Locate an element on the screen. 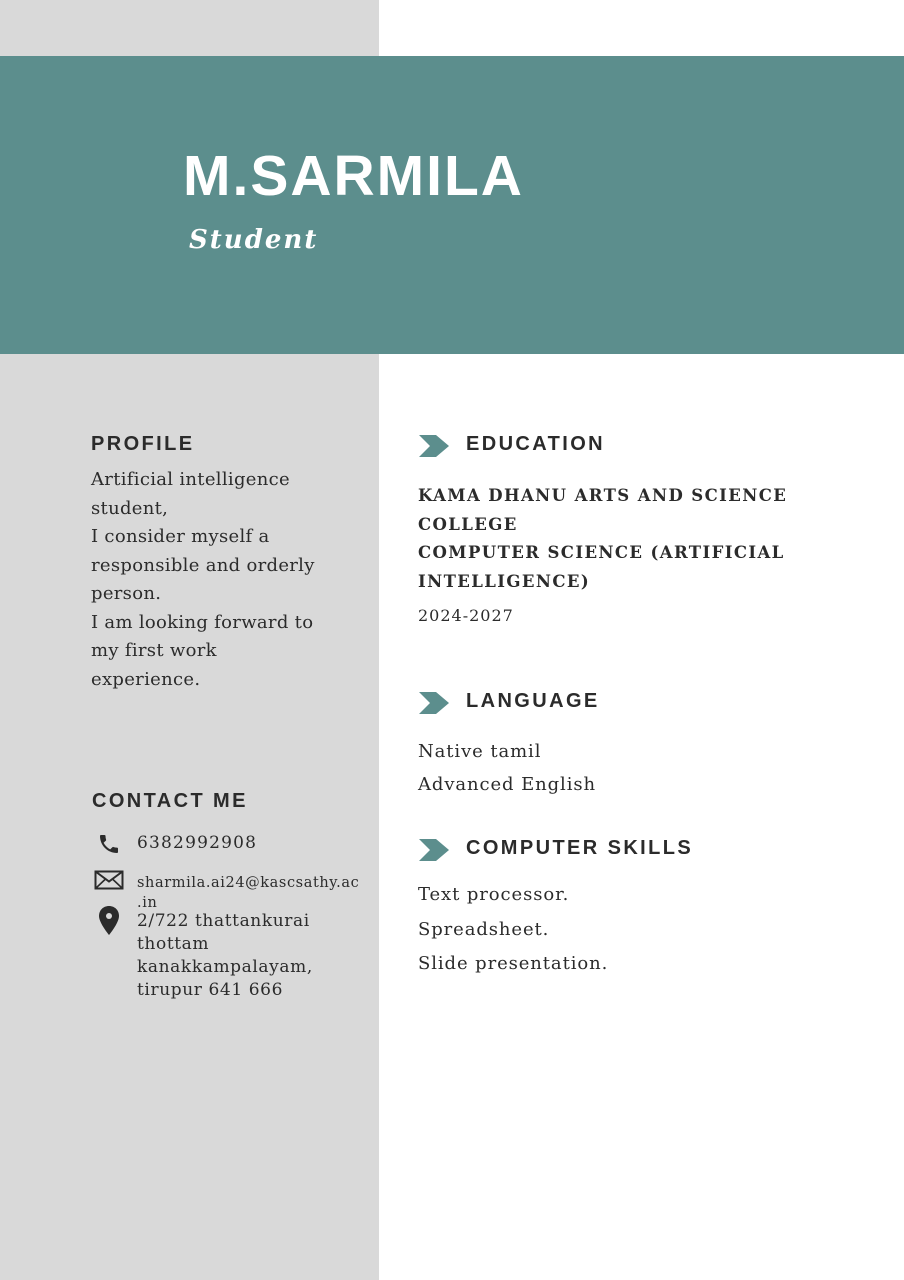  contact-phone: 6382992908 is located at coordinates (197, 843).